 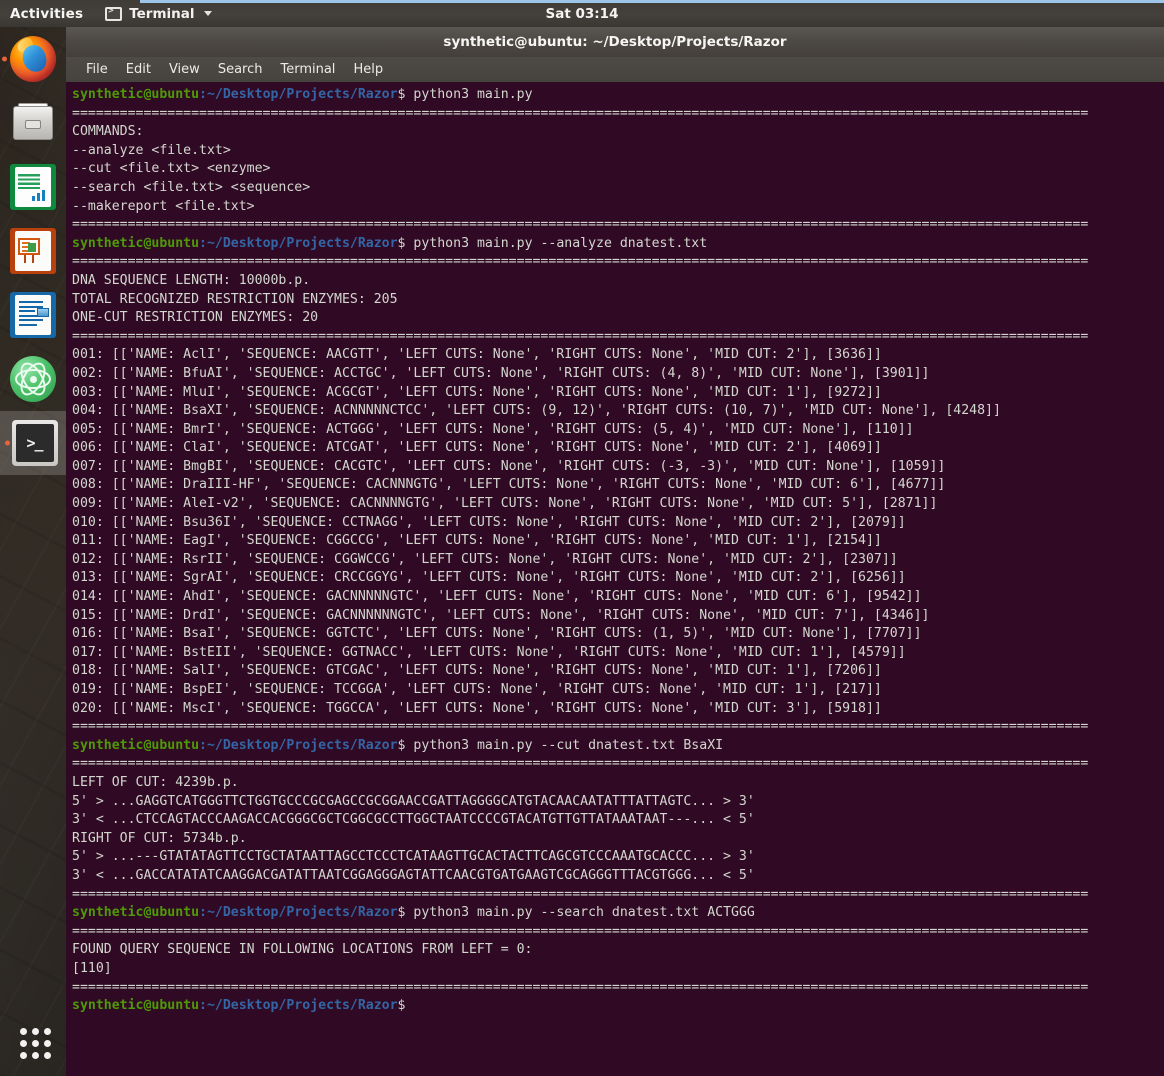 I want to click on cut-right-label: RIGHT OF CUT: 5734b.p., so click(x=159, y=838).